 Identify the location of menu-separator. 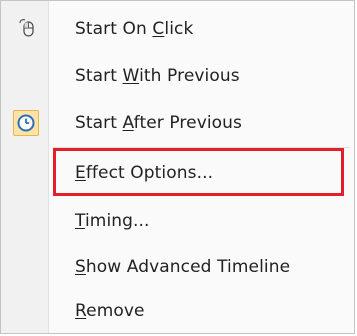
(201, 147).